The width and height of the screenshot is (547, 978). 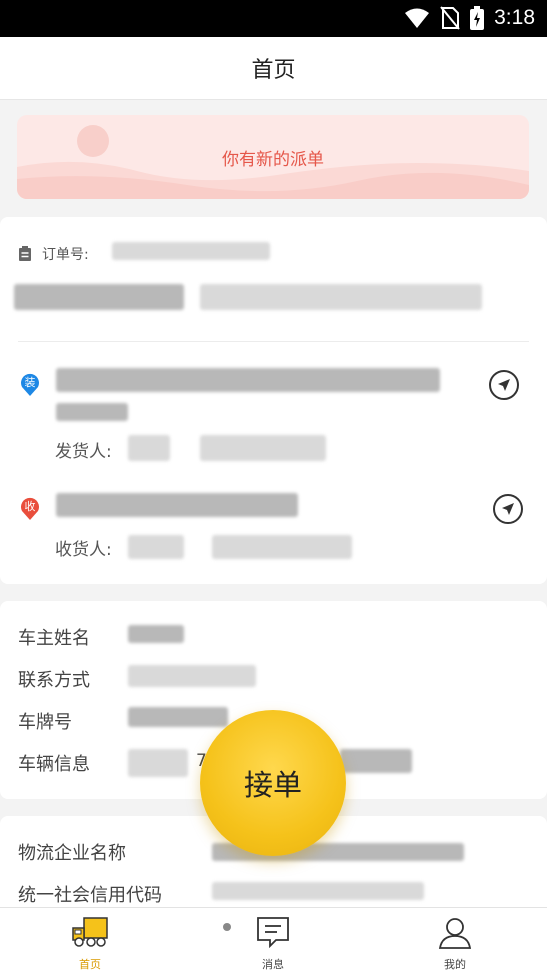 I want to click on wifi-icon, so click(x=417, y=18).